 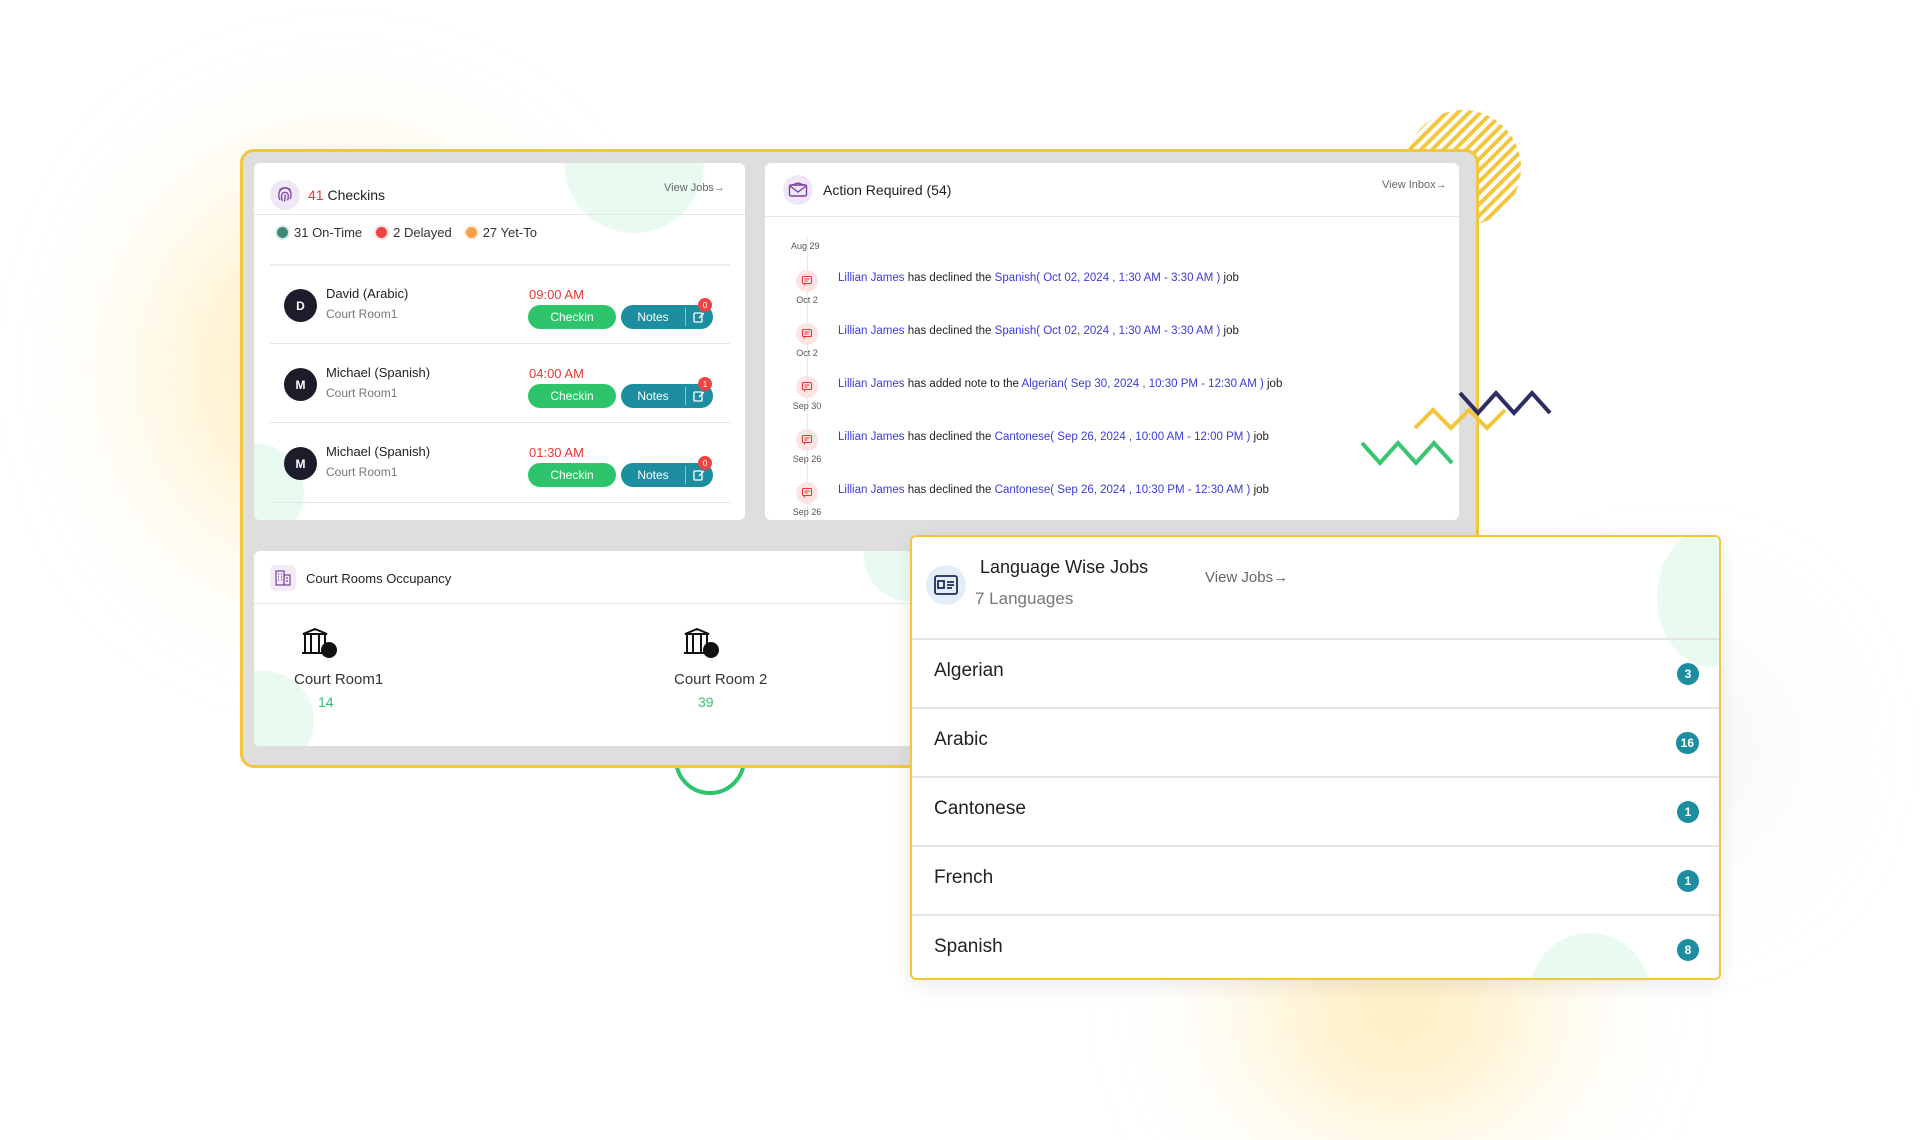 I want to click on delayed-label: 2 Delayed, so click(x=422, y=232).